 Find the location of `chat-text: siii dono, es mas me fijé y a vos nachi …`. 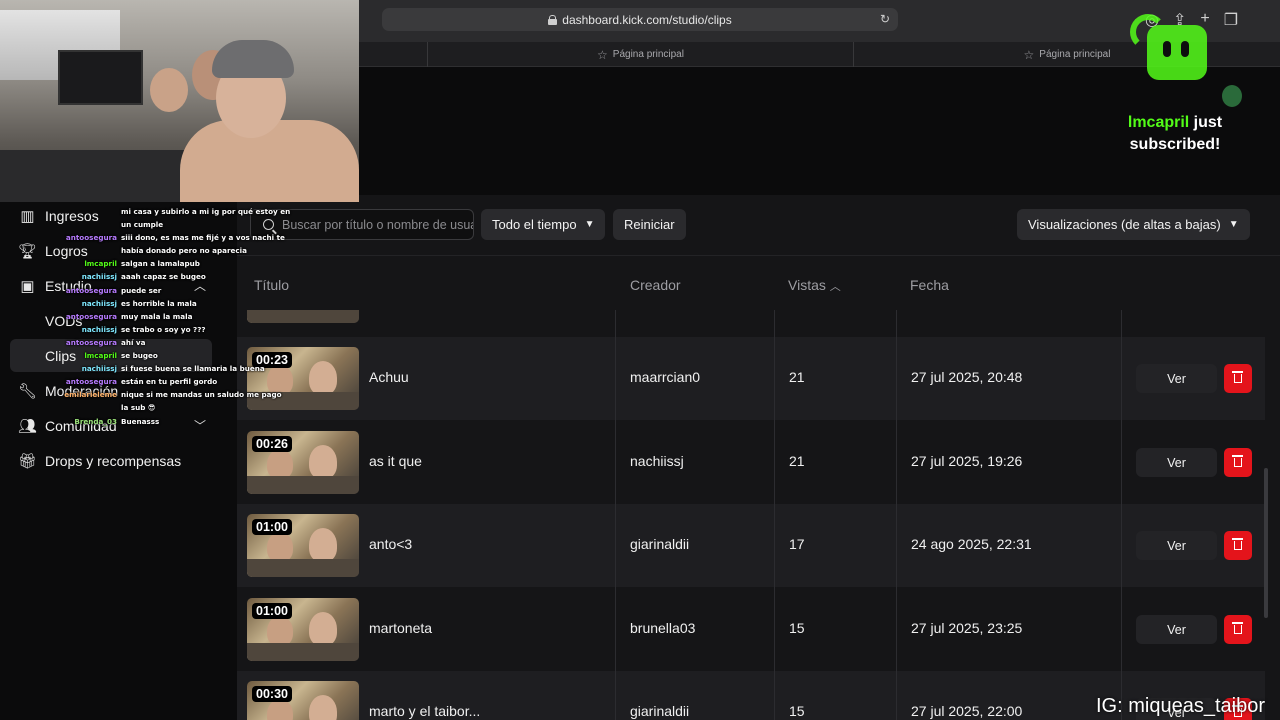

chat-text: siii dono, es mas me fijé y a vos nachi … is located at coordinates (203, 238).